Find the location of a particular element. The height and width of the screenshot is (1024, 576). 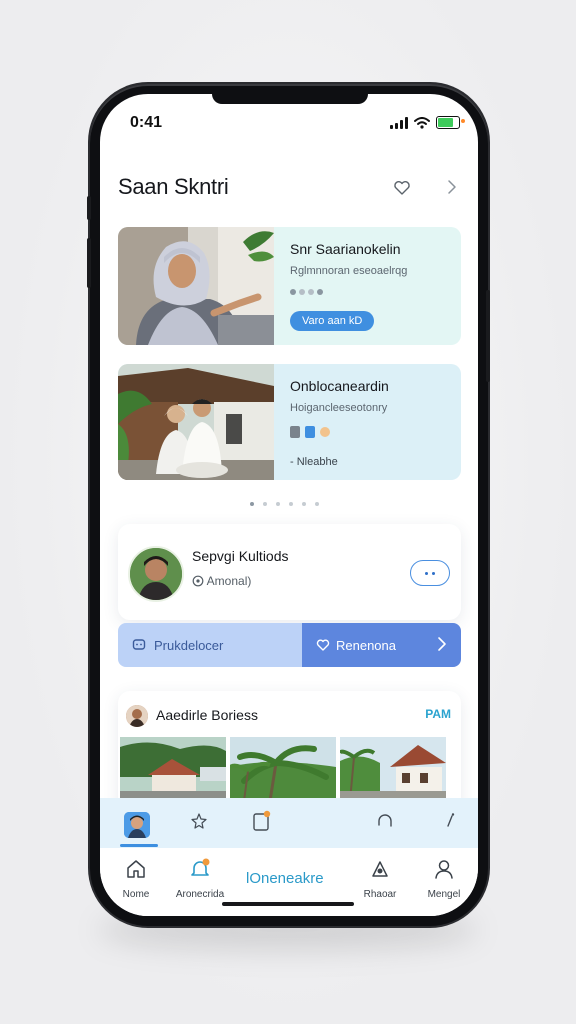

explore-icon is located at coordinates (380, 869).